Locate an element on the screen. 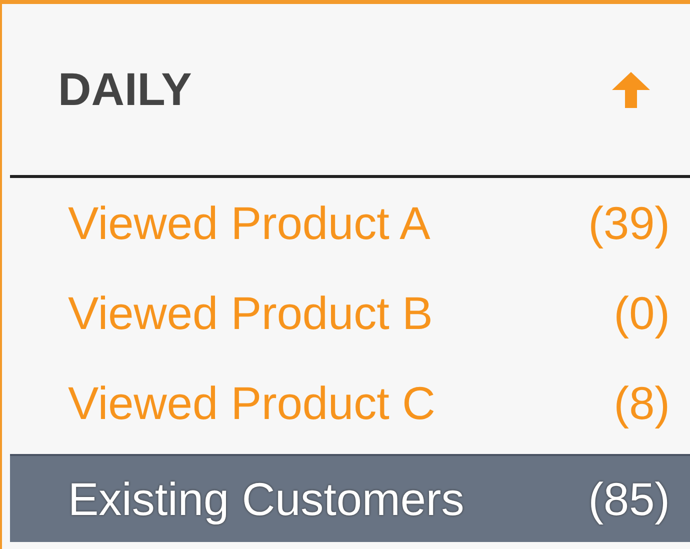 This screenshot has width=690, height=549. item-count: (0) is located at coordinates (642, 313).